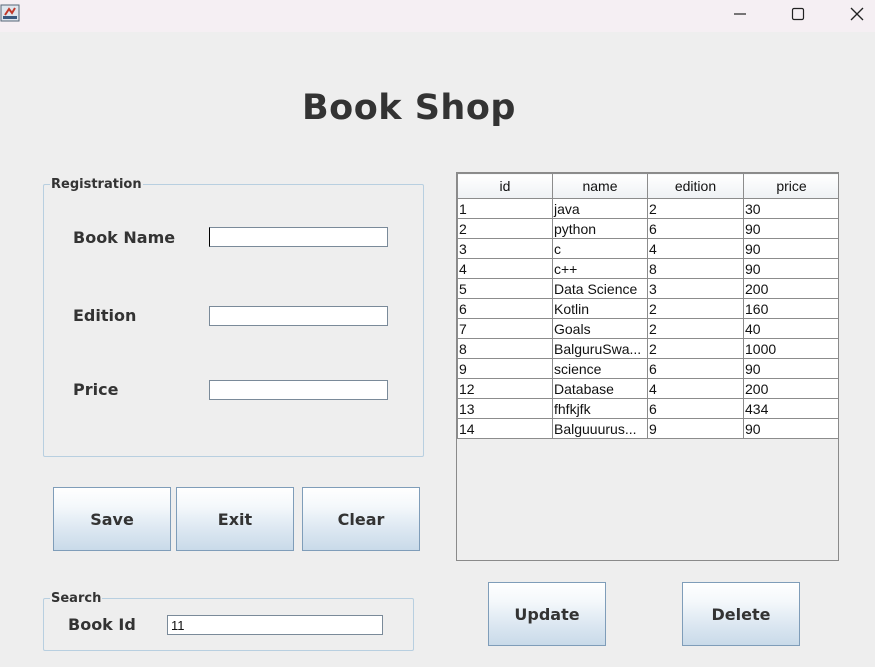 This screenshot has height=667, width=875. I want to click on cell-edition: 3, so click(695, 288).